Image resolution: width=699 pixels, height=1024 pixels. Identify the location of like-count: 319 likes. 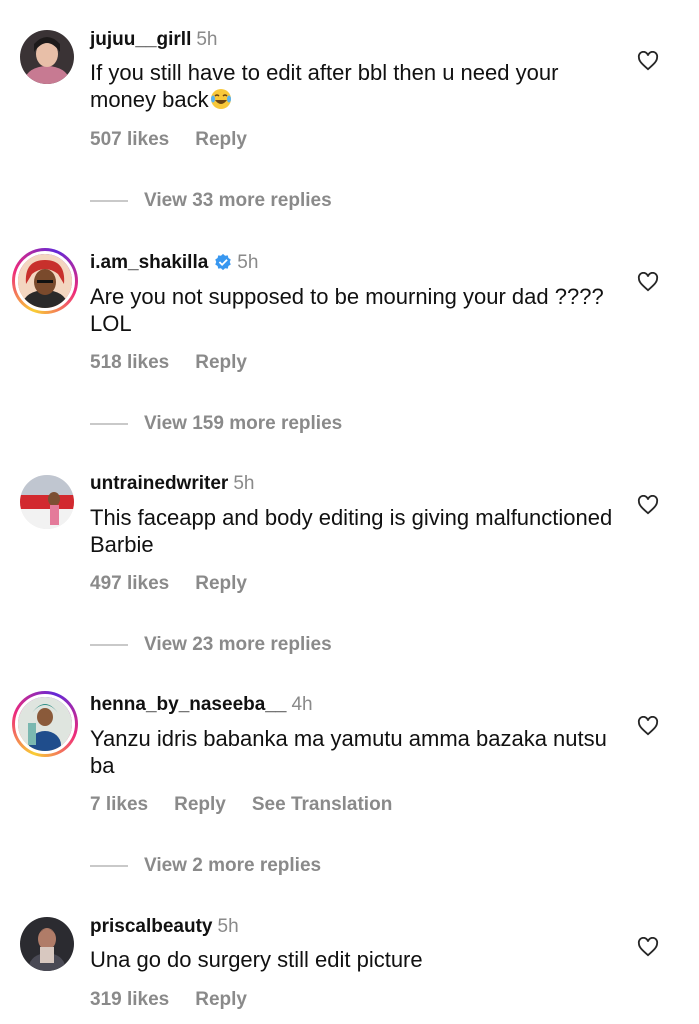
(129, 999).